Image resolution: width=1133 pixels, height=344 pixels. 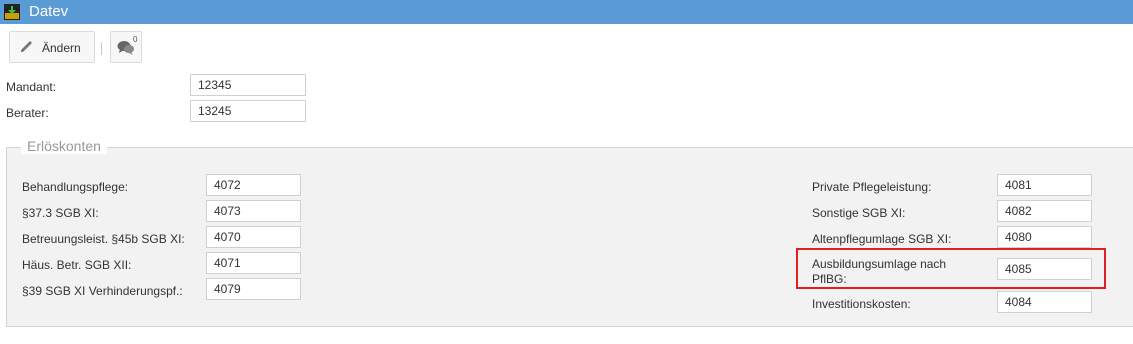 I want to click on berater-label: Berater:, so click(x=27, y=113).